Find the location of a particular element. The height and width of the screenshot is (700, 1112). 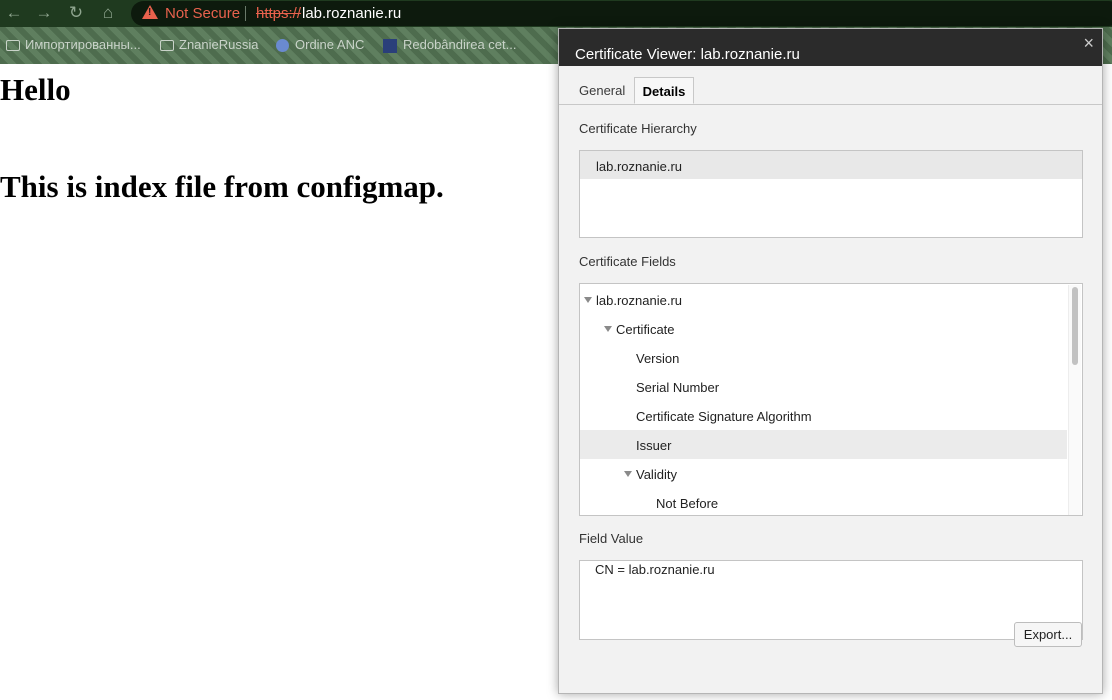

field-value-box: CN = lab.roznanie.ru is located at coordinates (831, 600).